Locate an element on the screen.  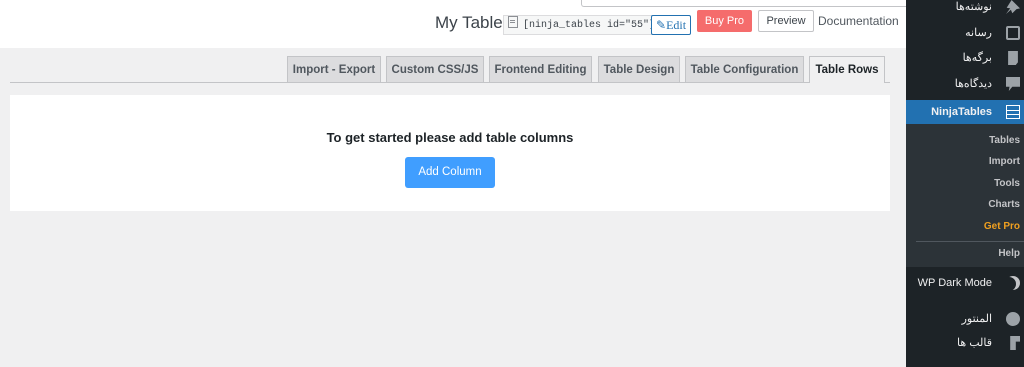
sidebar-item-comments: دیدگاه‌ها is located at coordinates (965, 84).